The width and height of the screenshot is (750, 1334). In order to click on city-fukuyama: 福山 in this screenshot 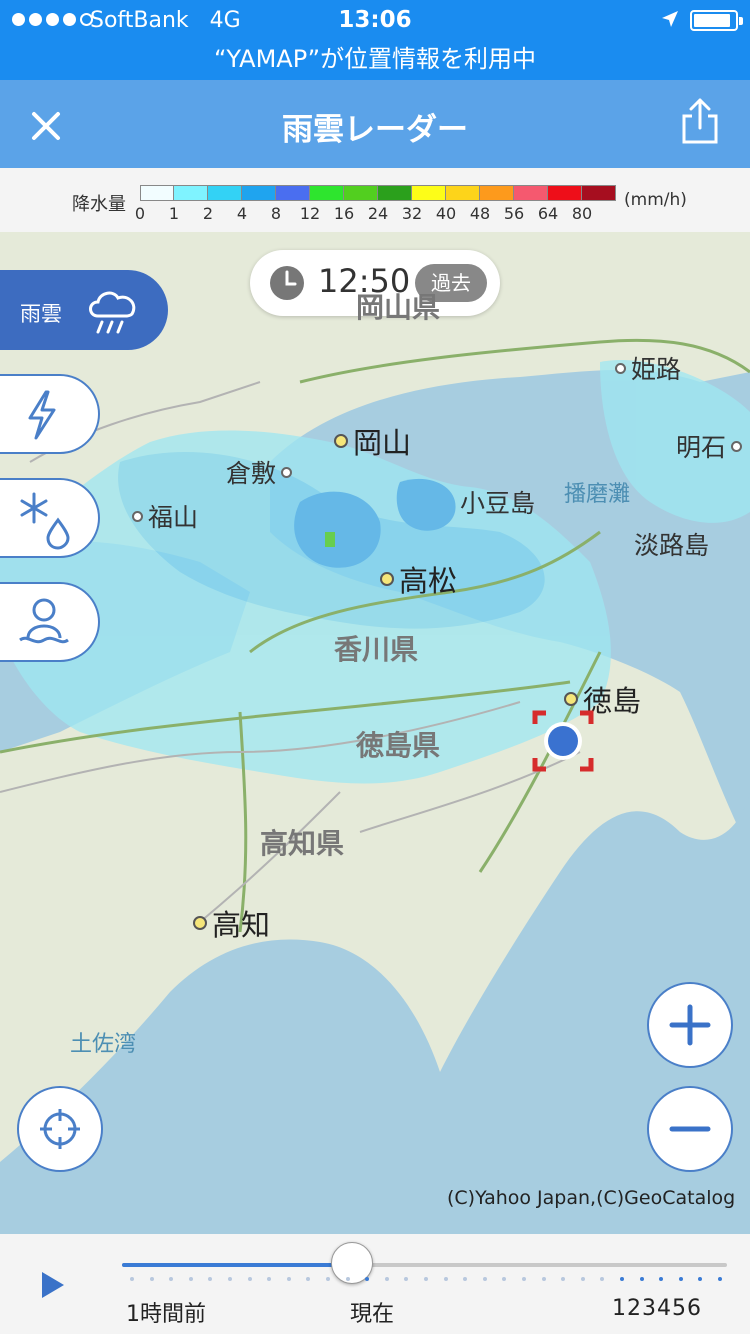, I will do `click(165, 516)`.